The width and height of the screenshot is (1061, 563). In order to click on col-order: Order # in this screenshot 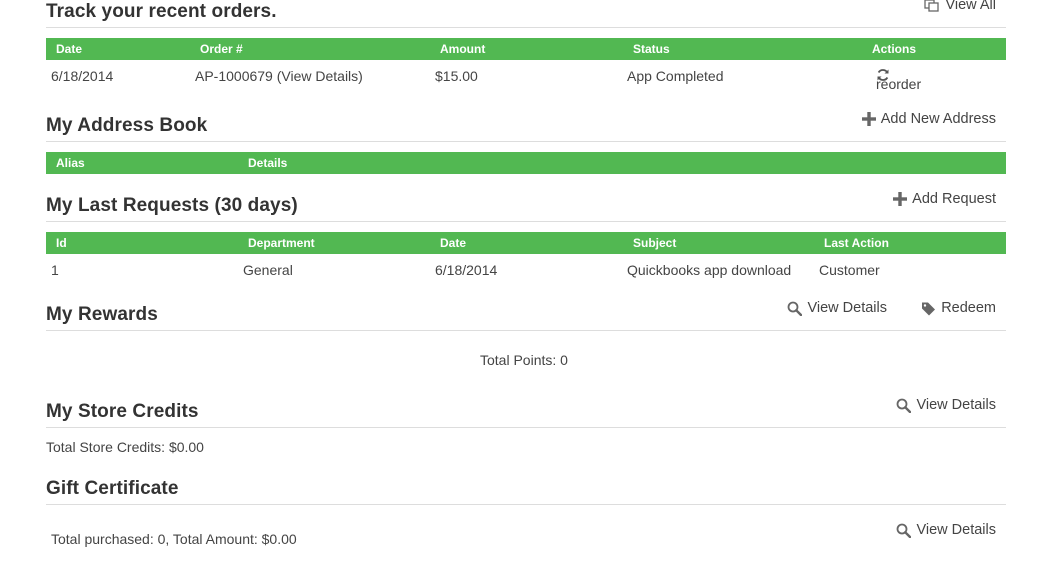, I will do `click(221, 49)`.